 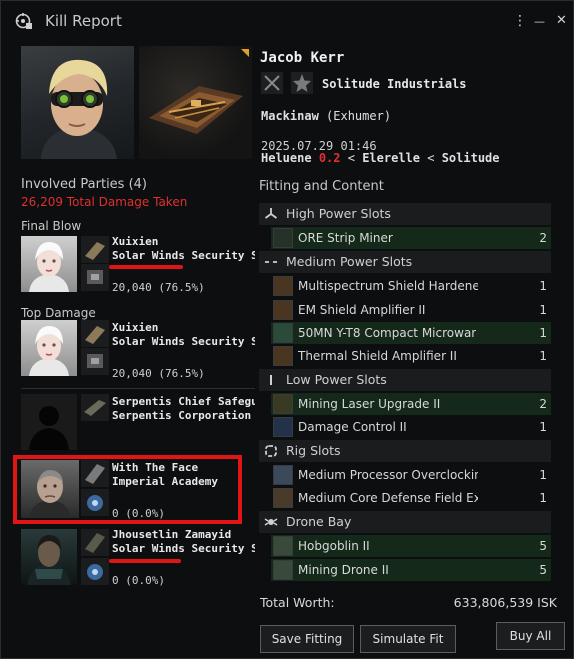 What do you see at coordinates (359, 116) in the screenshot?
I see `victim-ship-class: (Exhumer)` at bounding box center [359, 116].